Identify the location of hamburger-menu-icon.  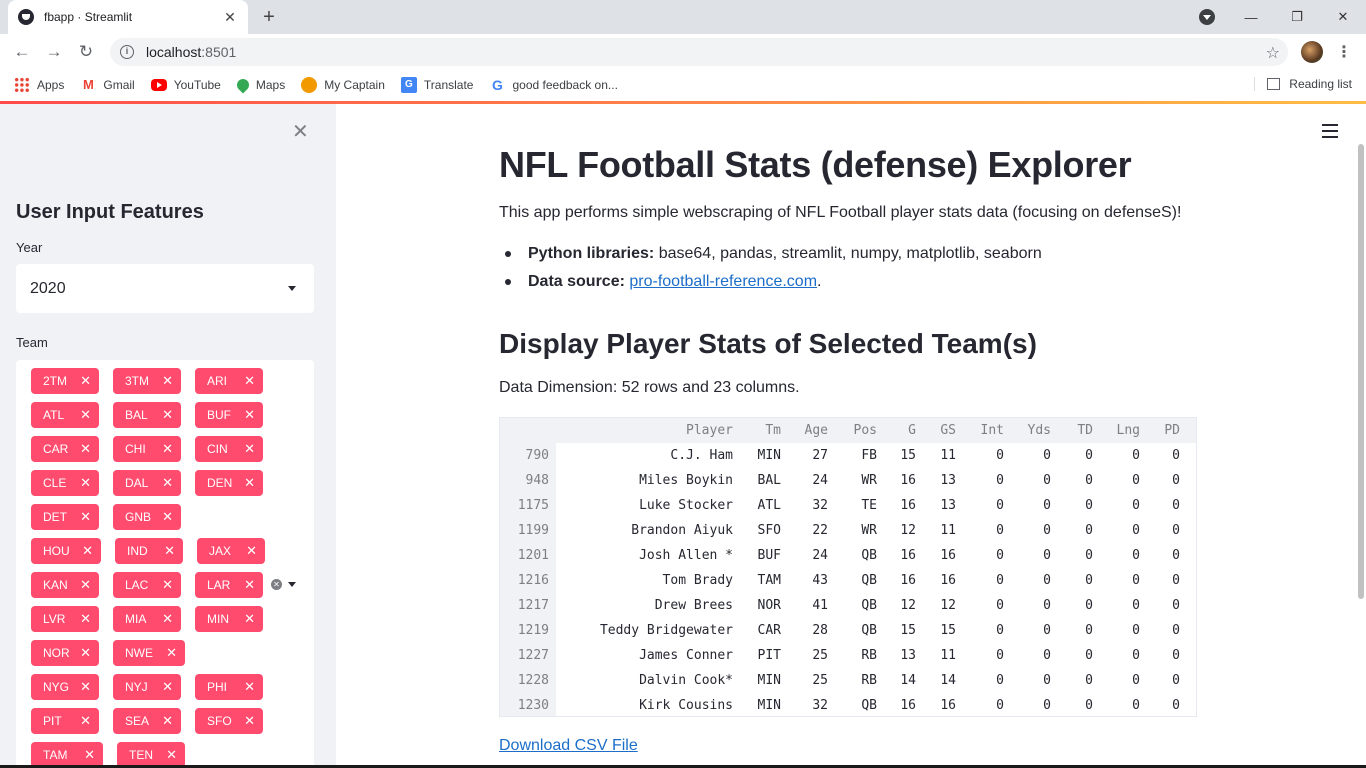
(1330, 131).